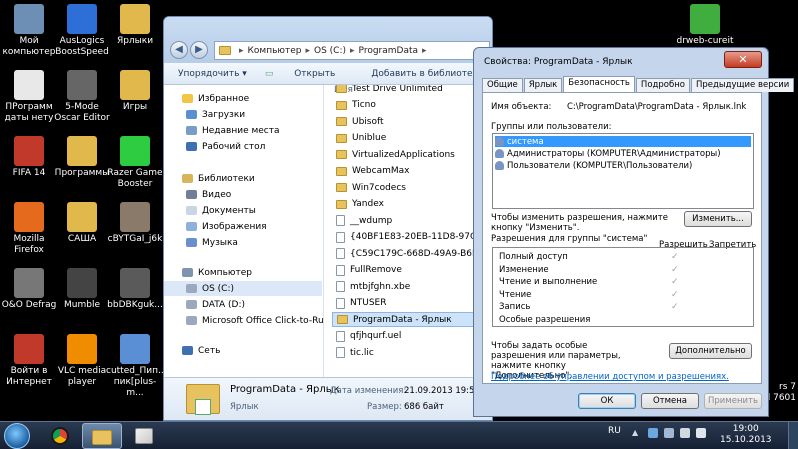 This screenshot has width=798, height=449. Describe the element at coordinates (710, 351) in the screenshot. I see `advanced-button: Дополнительно` at that location.